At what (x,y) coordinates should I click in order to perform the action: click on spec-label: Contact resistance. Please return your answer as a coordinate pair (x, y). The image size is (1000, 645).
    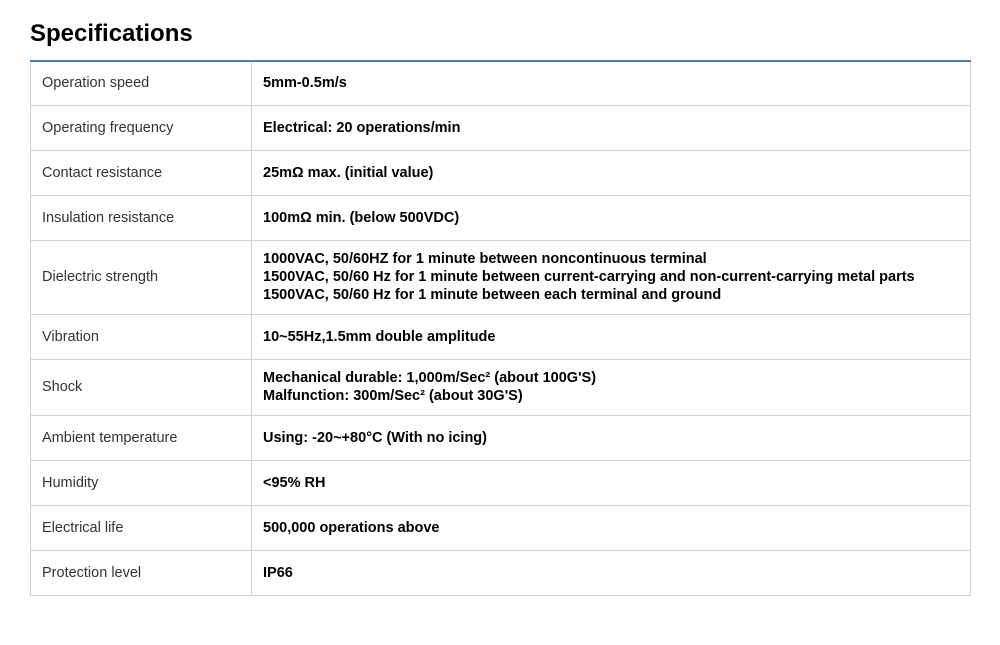
    Looking at the image, I should click on (141, 172).